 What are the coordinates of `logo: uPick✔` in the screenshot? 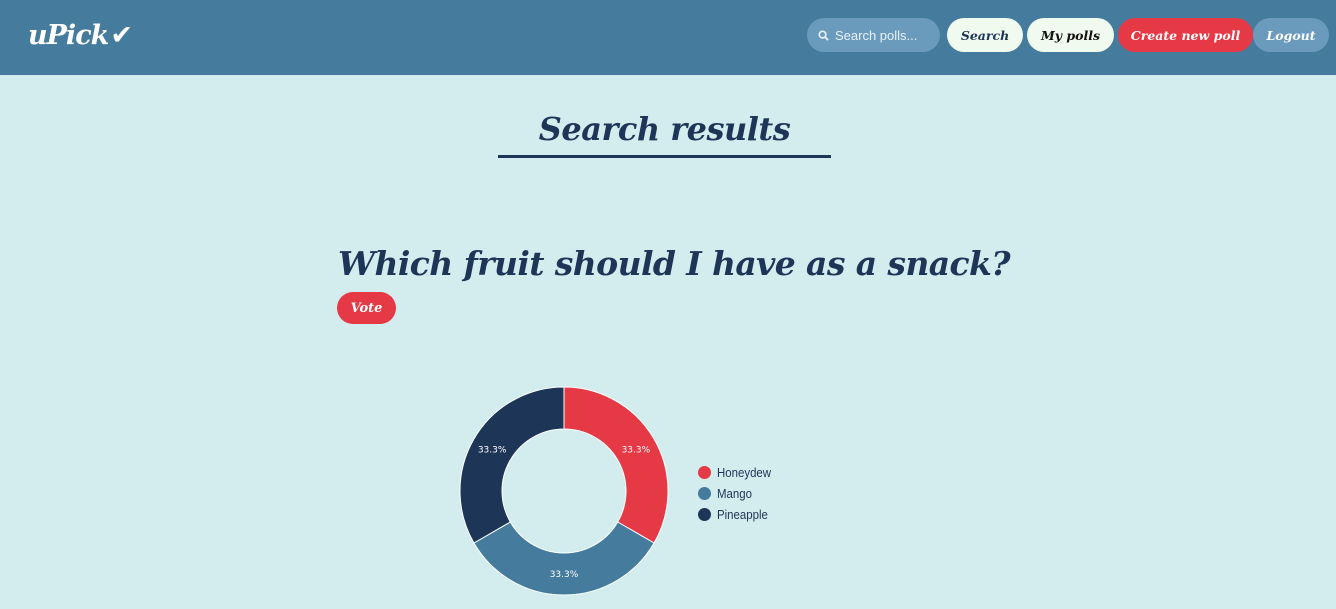 It's located at (80, 35).